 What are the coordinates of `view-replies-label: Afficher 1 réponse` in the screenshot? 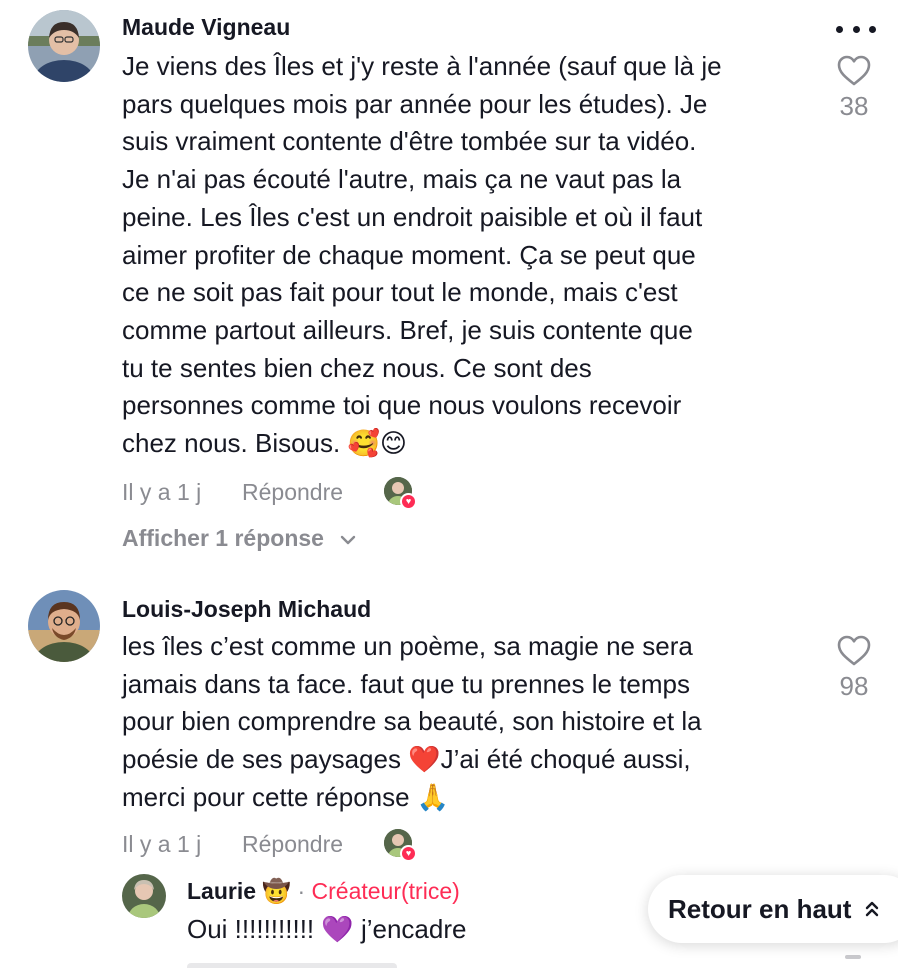 It's located at (223, 538).